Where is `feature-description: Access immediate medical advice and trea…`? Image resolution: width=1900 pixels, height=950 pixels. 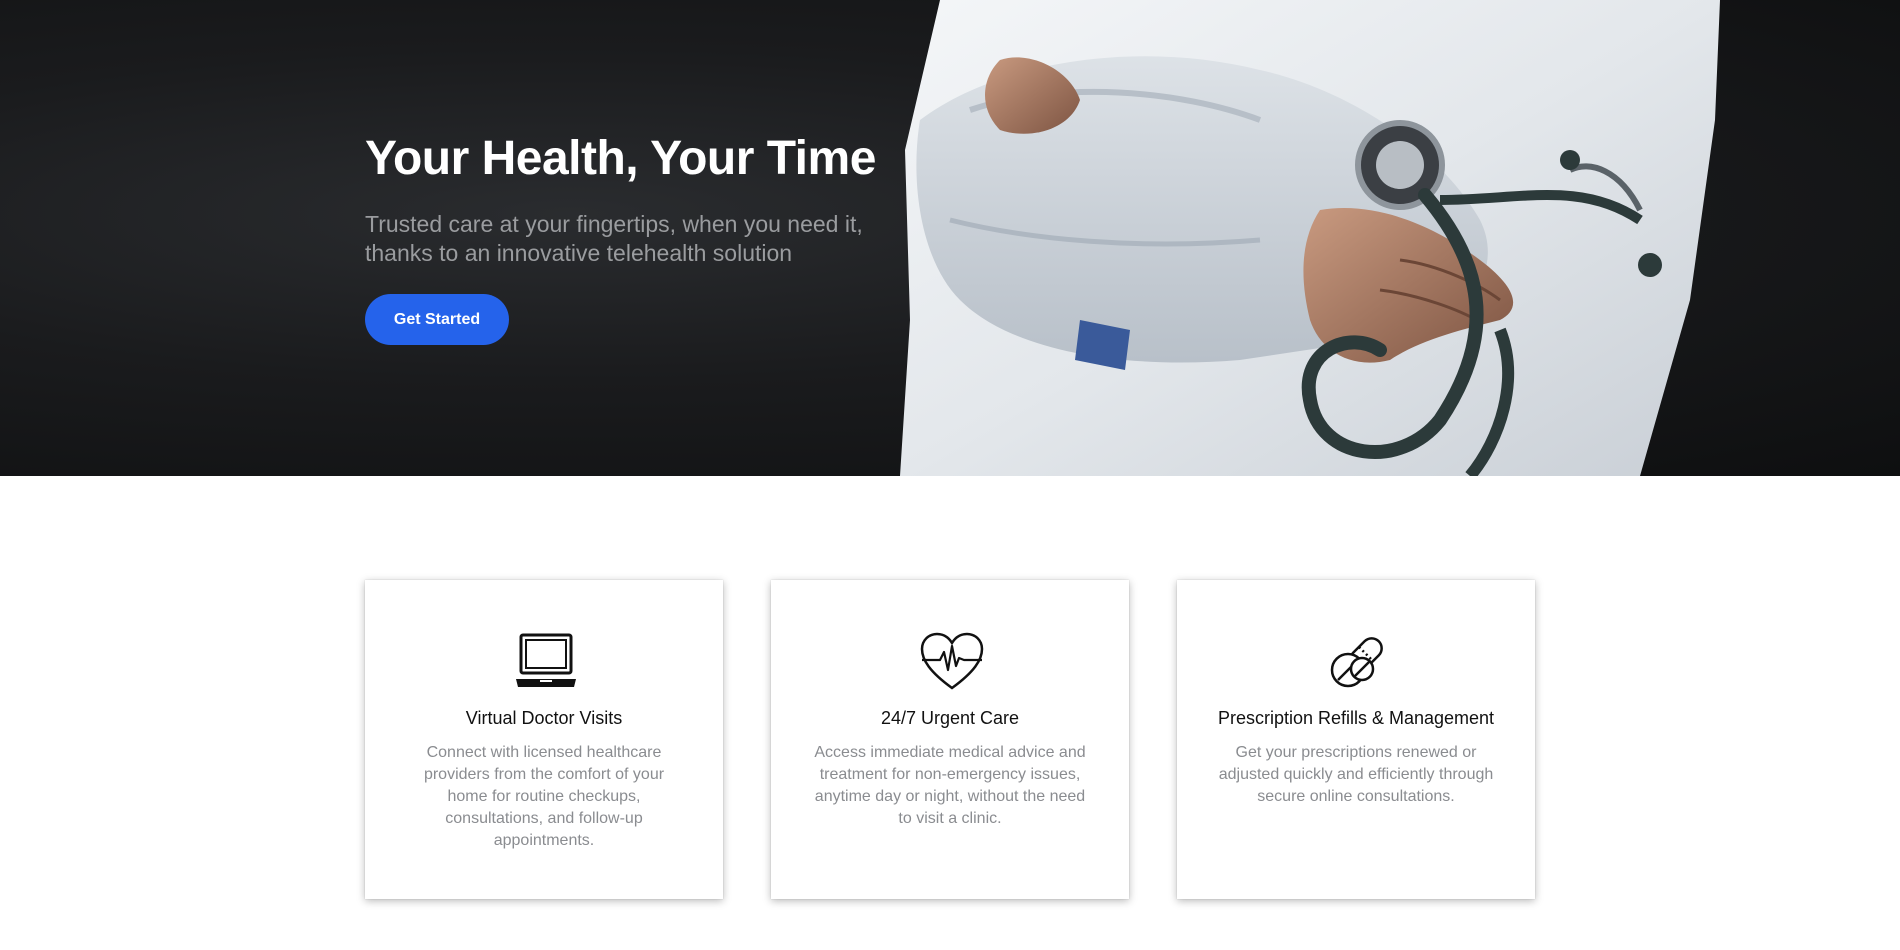 feature-description: Access immediate medical advice and trea… is located at coordinates (950, 785).